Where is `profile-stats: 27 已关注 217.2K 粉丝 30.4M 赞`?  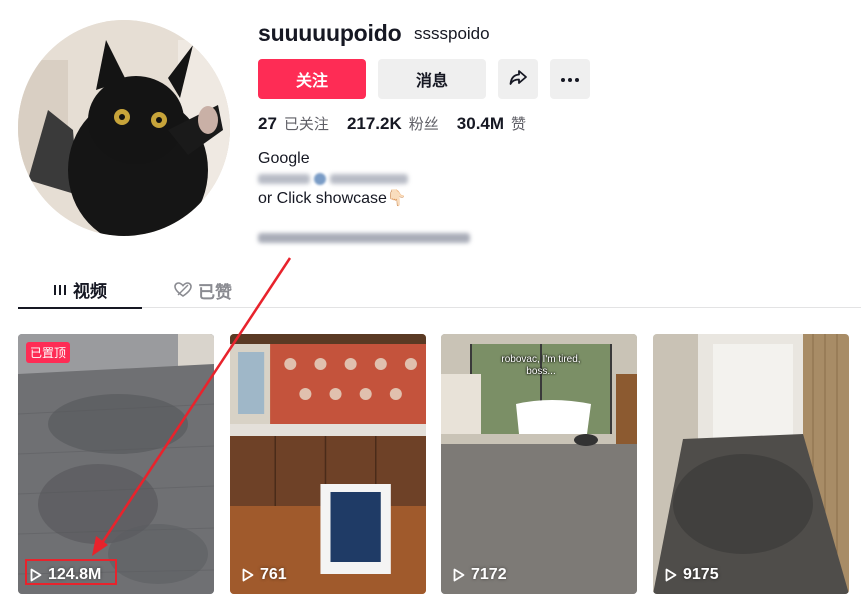 profile-stats: 27 已关注 217.2K 粉丝 30.4M 赞 is located at coordinates (401, 123).